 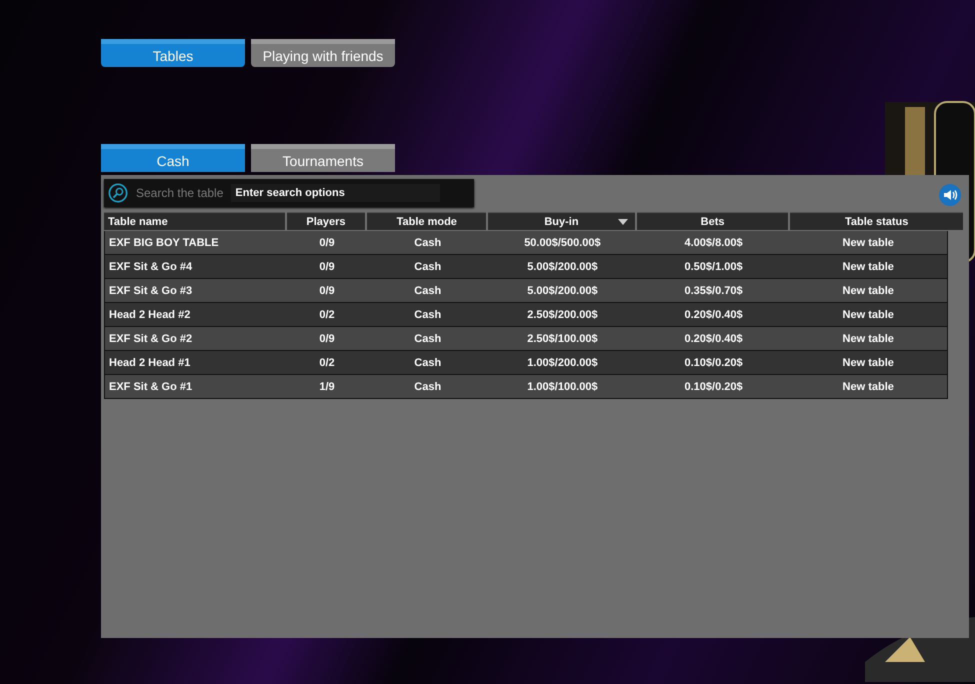 I want to click on table-row: EXF Sit & Go #3 0/9 Cash 5.00$/200.00$ 0.35$/0.70$ New table, so click(x=526, y=291).